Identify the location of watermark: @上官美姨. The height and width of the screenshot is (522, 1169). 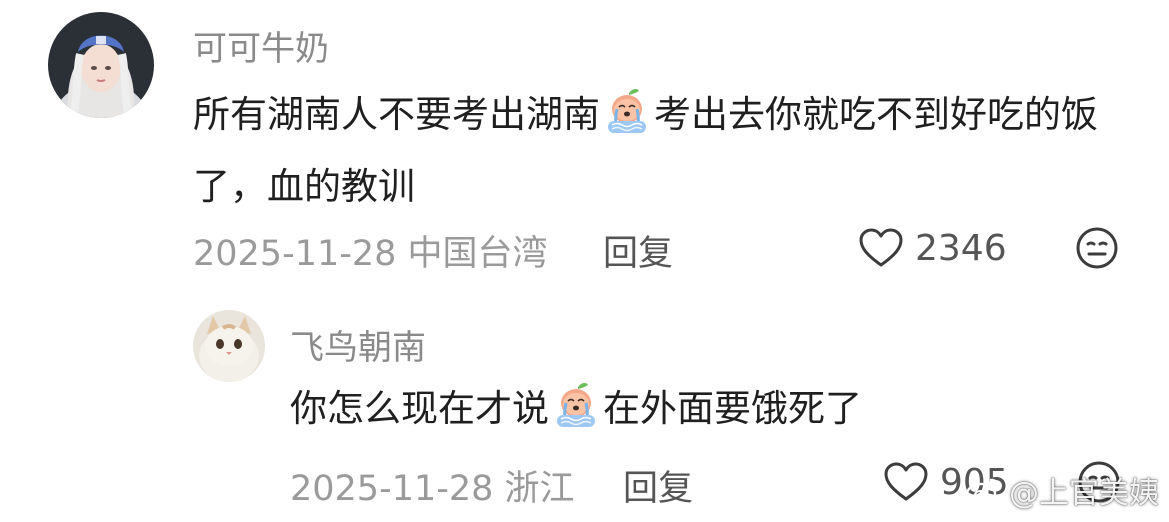
(1062, 490).